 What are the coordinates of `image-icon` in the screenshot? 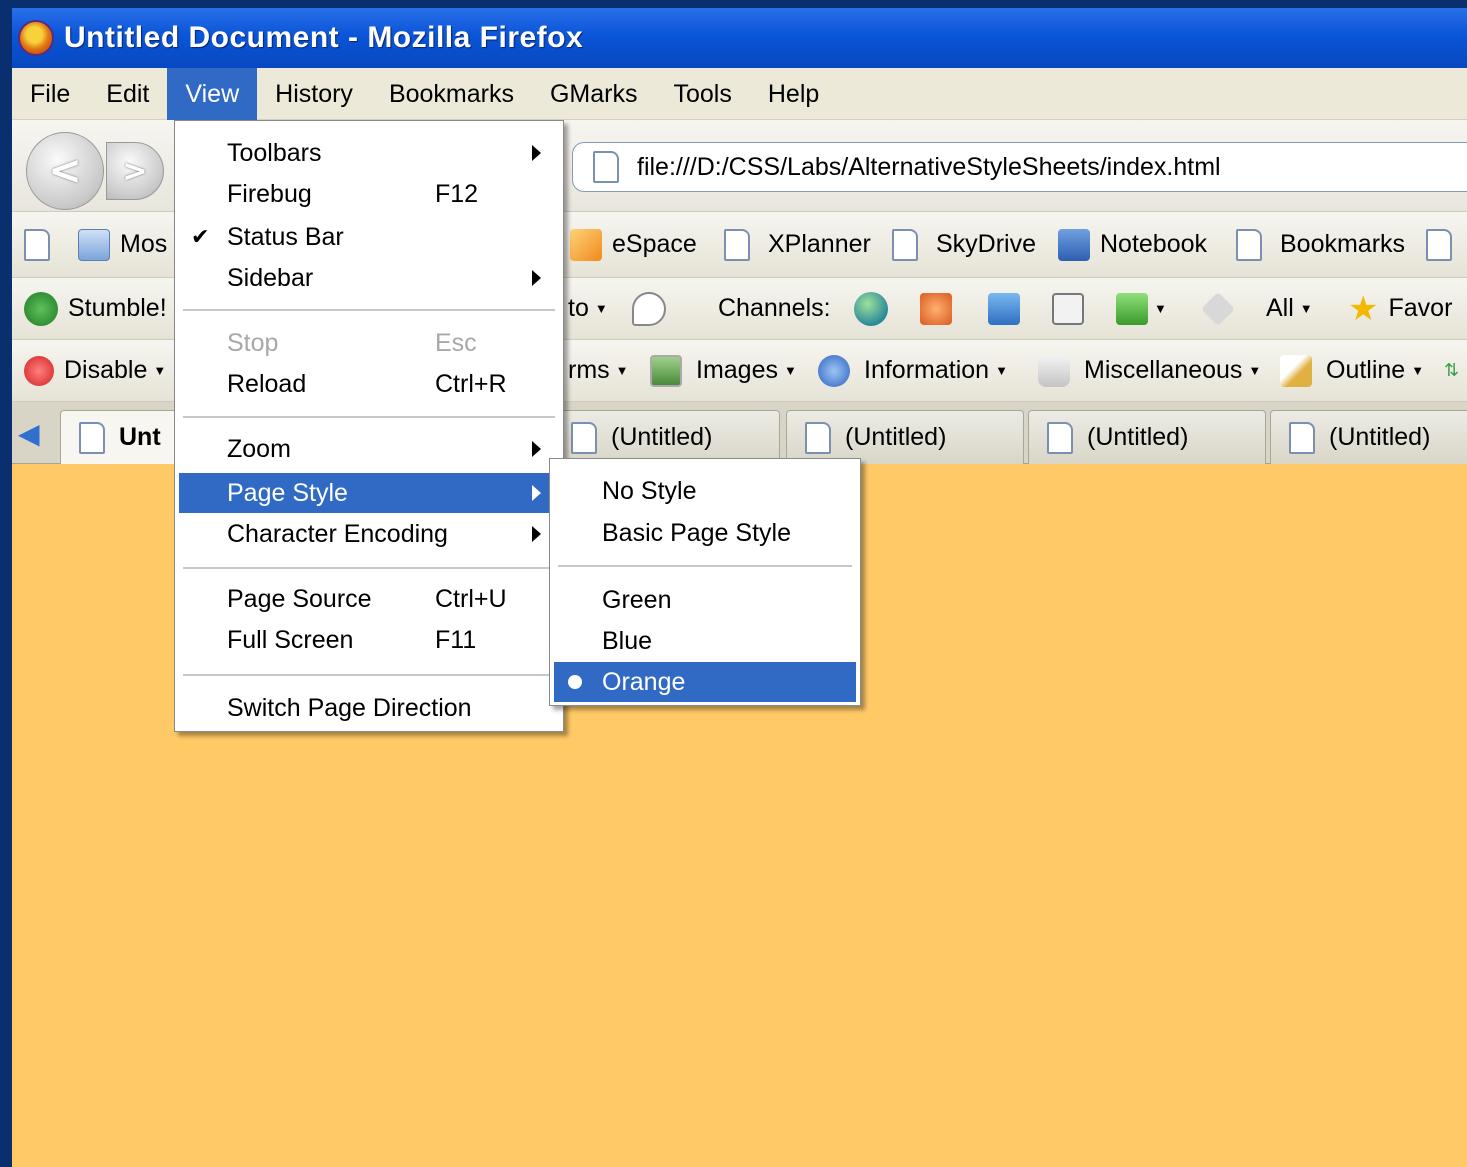 It's located at (666, 370).